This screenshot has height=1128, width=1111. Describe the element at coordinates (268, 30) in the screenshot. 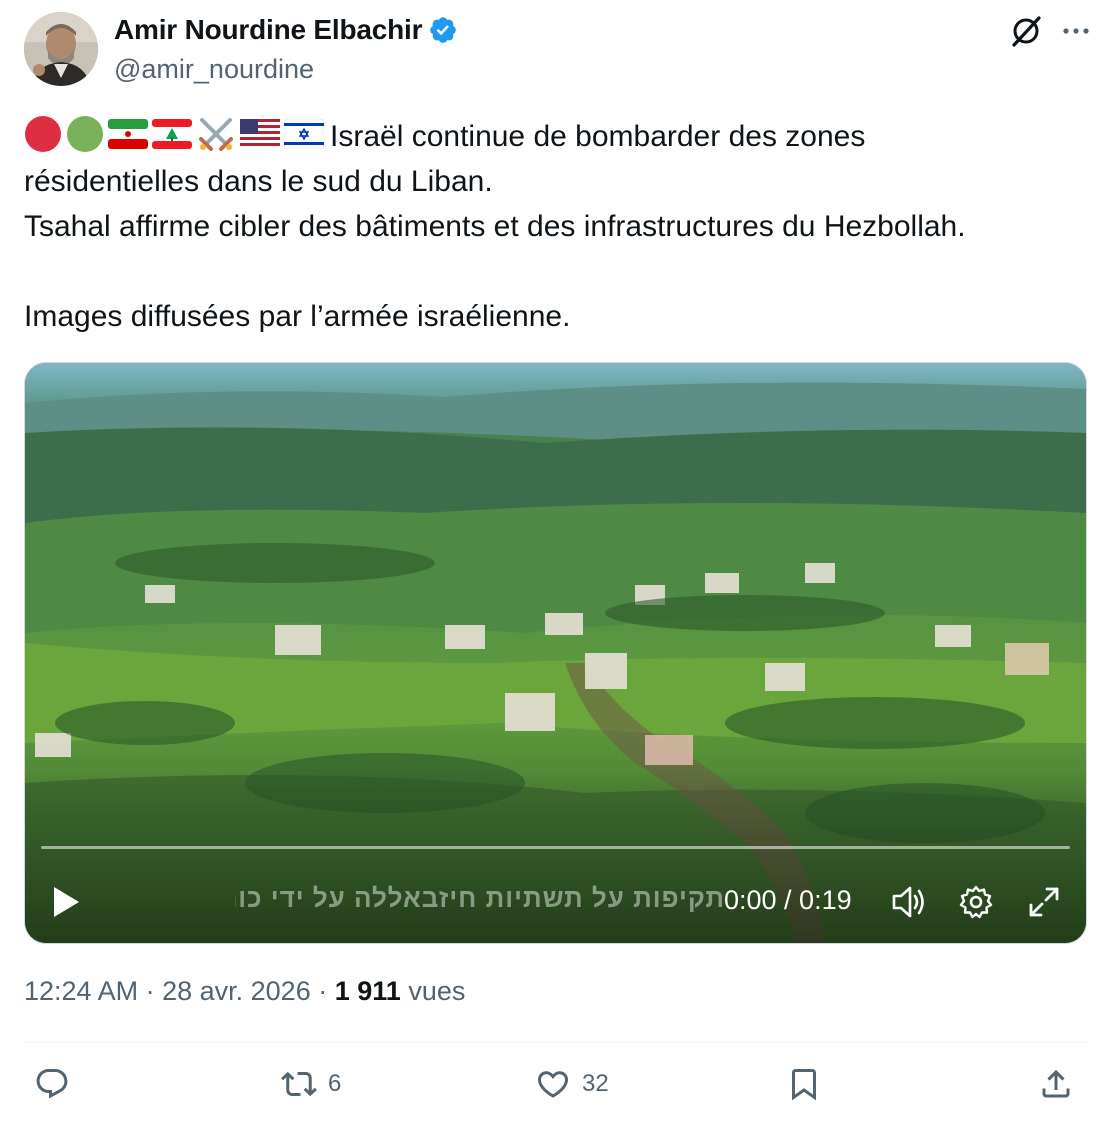

I see `author-name: Amir Nourdine Elbachir` at that location.